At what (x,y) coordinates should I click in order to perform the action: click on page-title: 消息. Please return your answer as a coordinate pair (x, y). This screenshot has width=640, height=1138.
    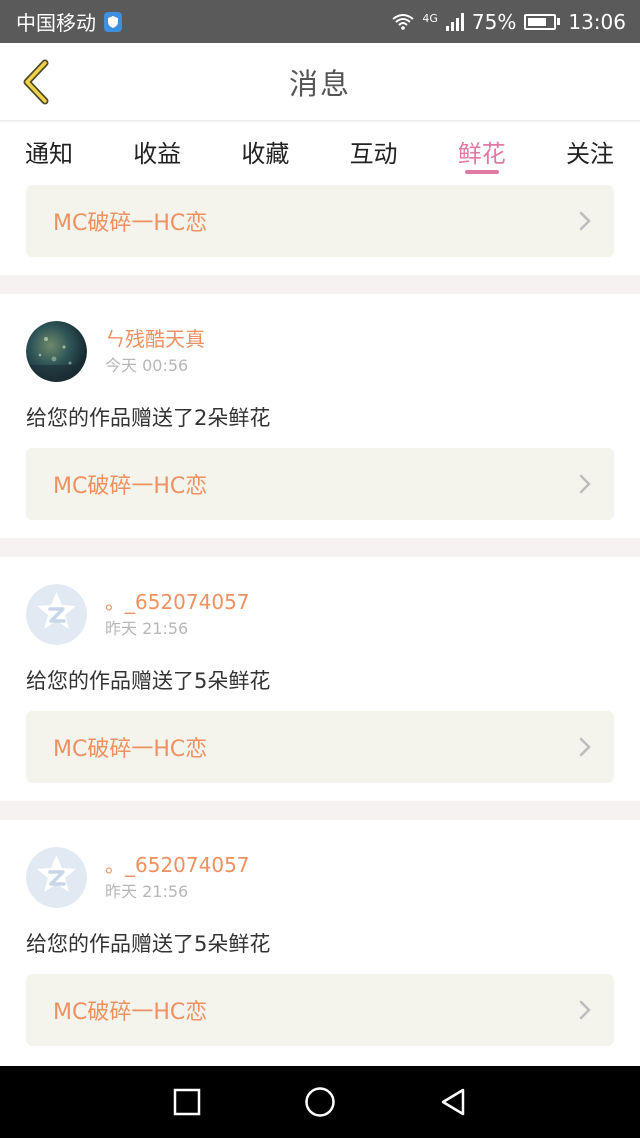
    Looking at the image, I should click on (319, 83).